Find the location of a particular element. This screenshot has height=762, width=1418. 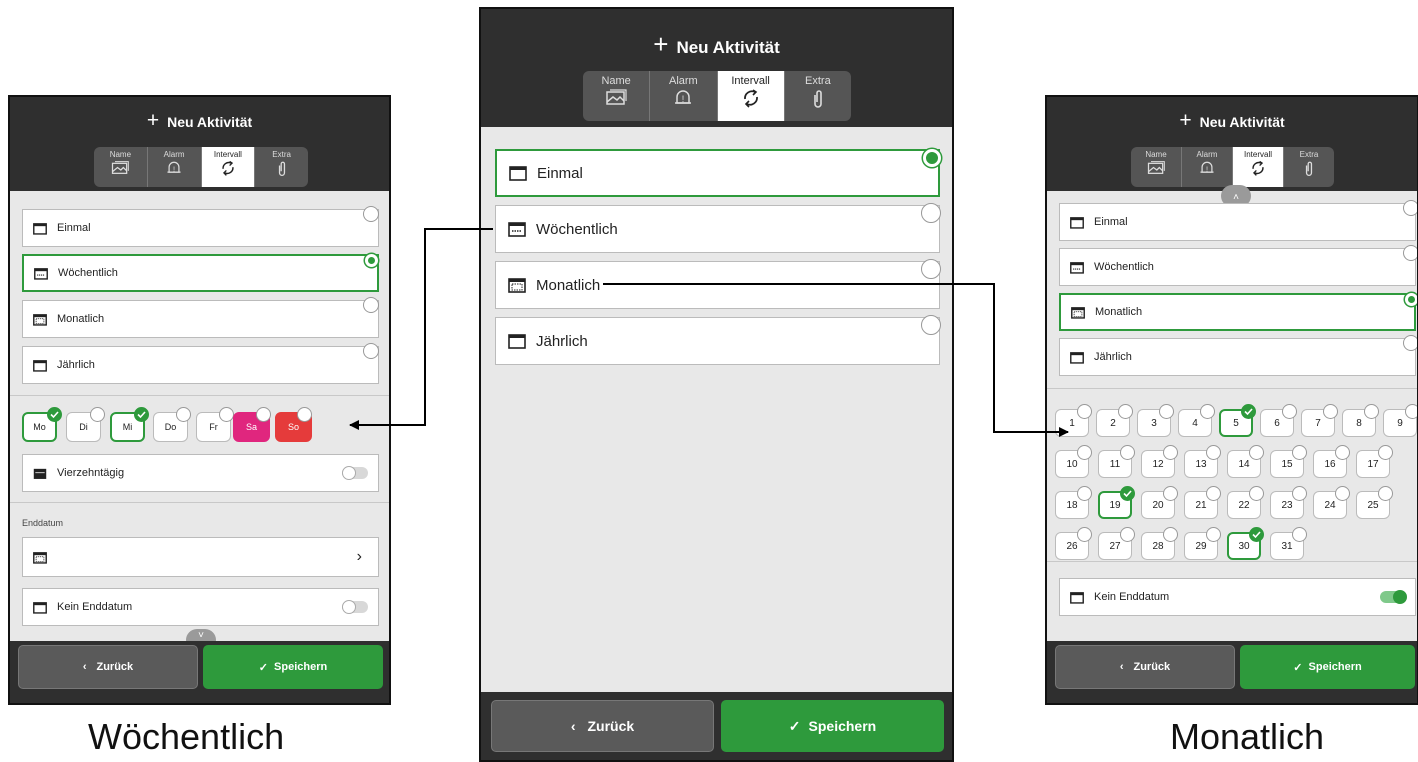

chevron-left-icon: ‹ is located at coordinates (1121, 667).